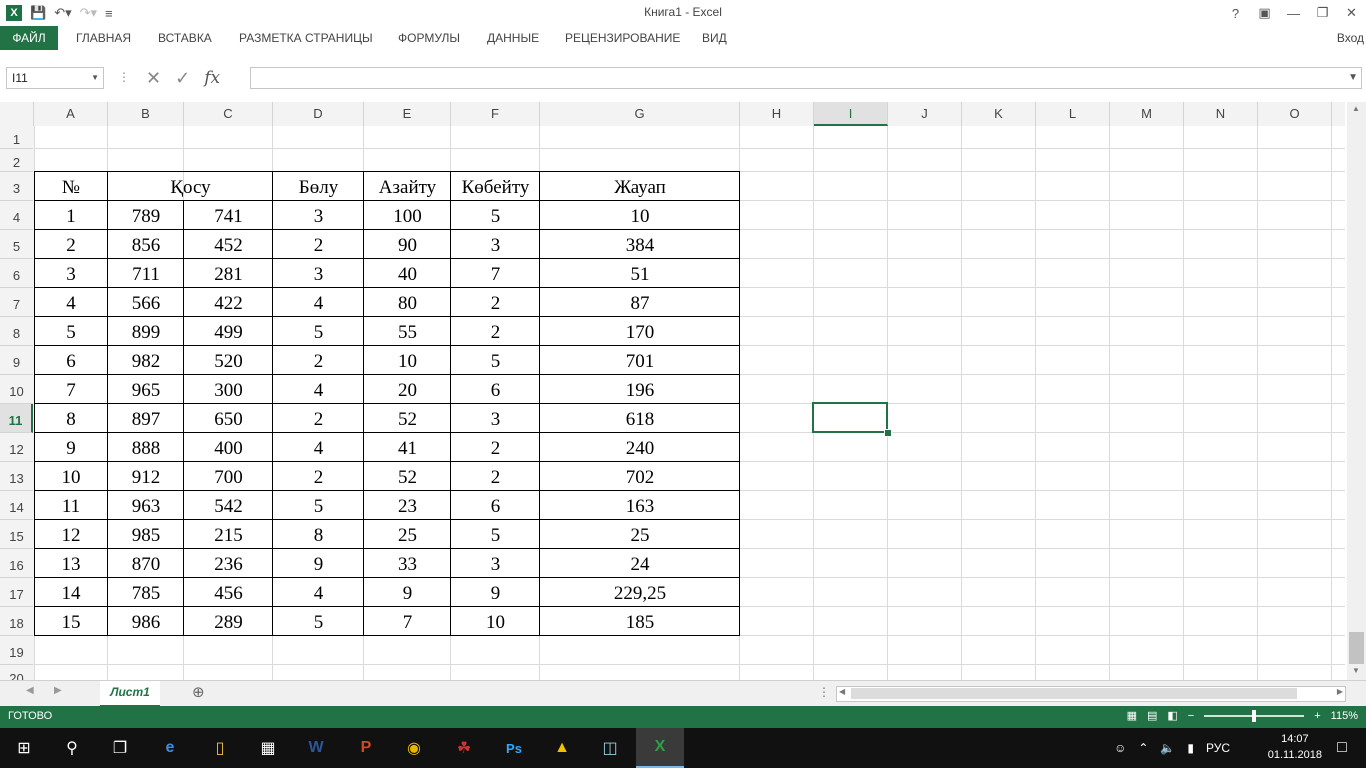 This screenshot has height=768, width=1366. I want to click on clock: 14:07 01.11.2018, so click(1295, 747).